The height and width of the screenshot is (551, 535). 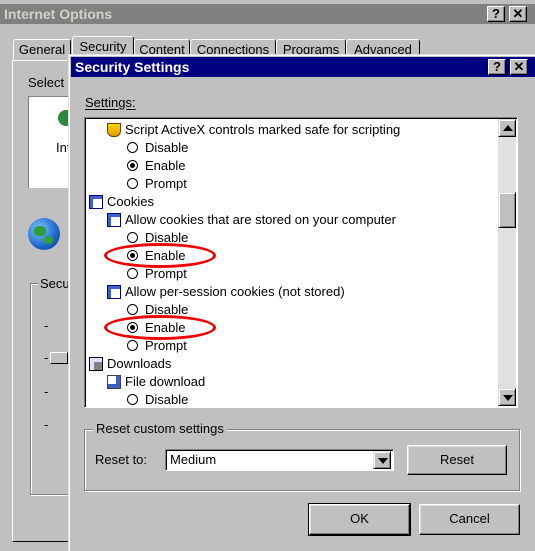 I want to click on dialog-close-button: ✕, so click(x=519, y=67).